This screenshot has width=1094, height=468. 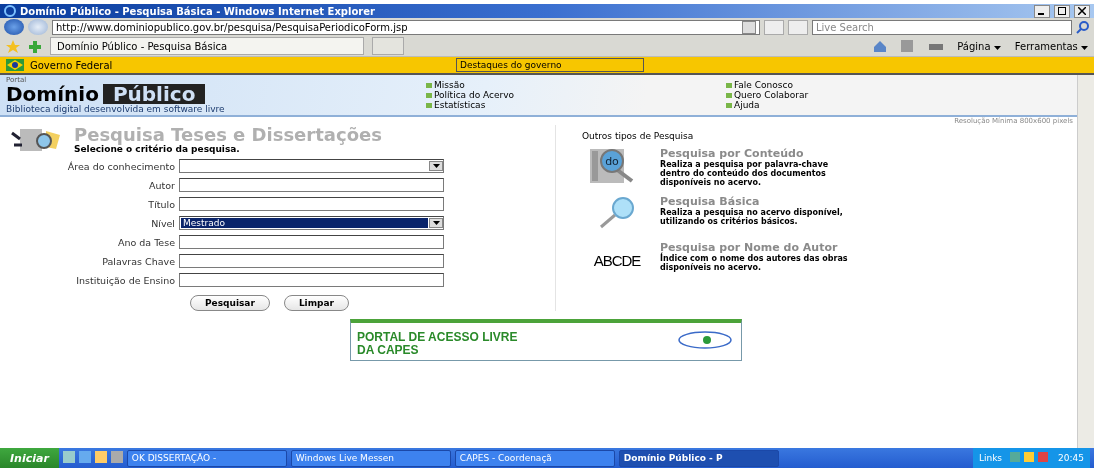 I want to click on address-field: http://www.dominiopublico.gov.br/pesquisa/PesquisaPeriodicoForm.jsp, so click(x=406, y=27).